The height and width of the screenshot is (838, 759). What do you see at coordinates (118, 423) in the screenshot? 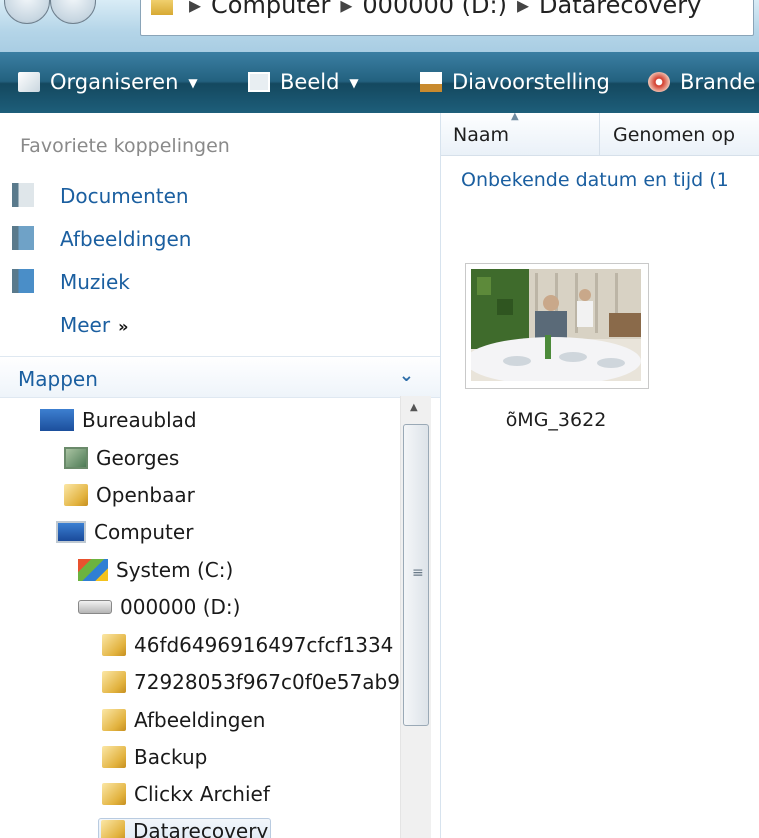
I see `tree-item-desktop: Bureaublad` at bounding box center [118, 423].